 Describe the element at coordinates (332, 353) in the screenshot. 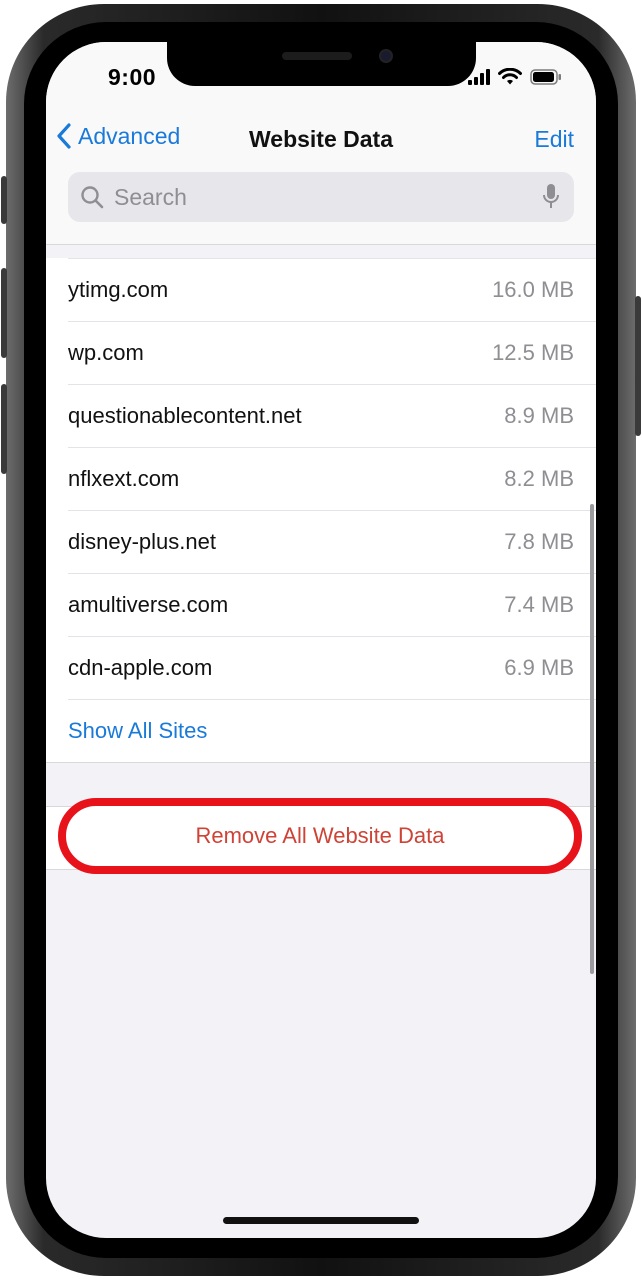

I see `site-row-wp: wp.com 12.5 MB` at that location.